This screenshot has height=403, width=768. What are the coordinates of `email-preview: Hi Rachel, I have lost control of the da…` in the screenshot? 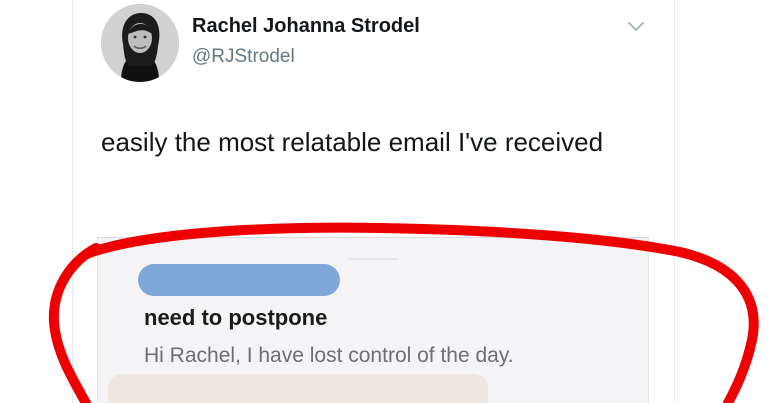 It's located at (329, 355).